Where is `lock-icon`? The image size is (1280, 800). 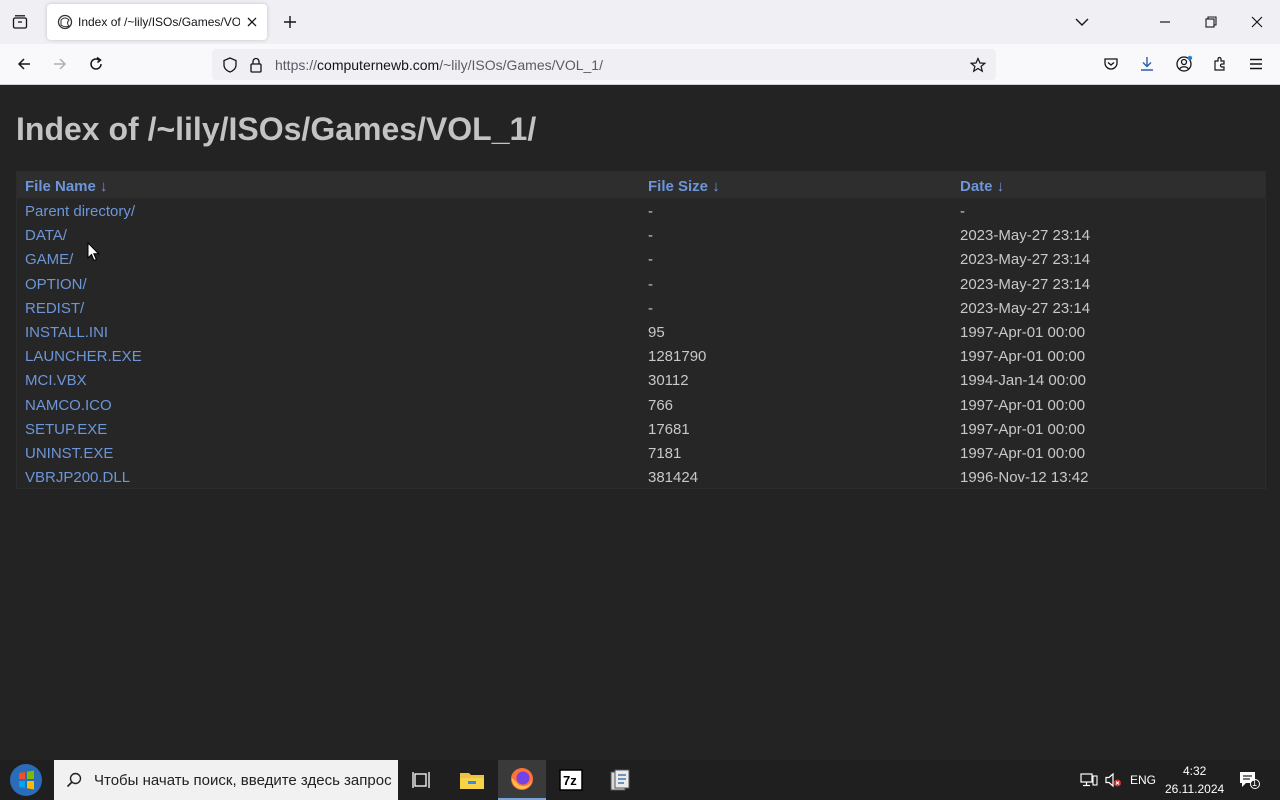 lock-icon is located at coordinates (256, 65).